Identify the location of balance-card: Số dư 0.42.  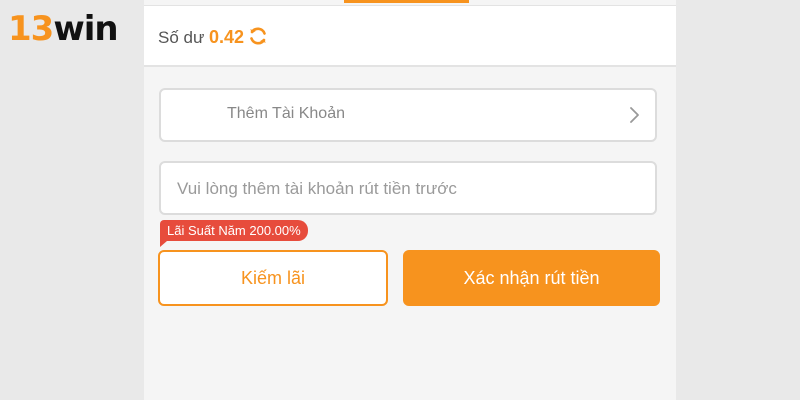
(410, 36).